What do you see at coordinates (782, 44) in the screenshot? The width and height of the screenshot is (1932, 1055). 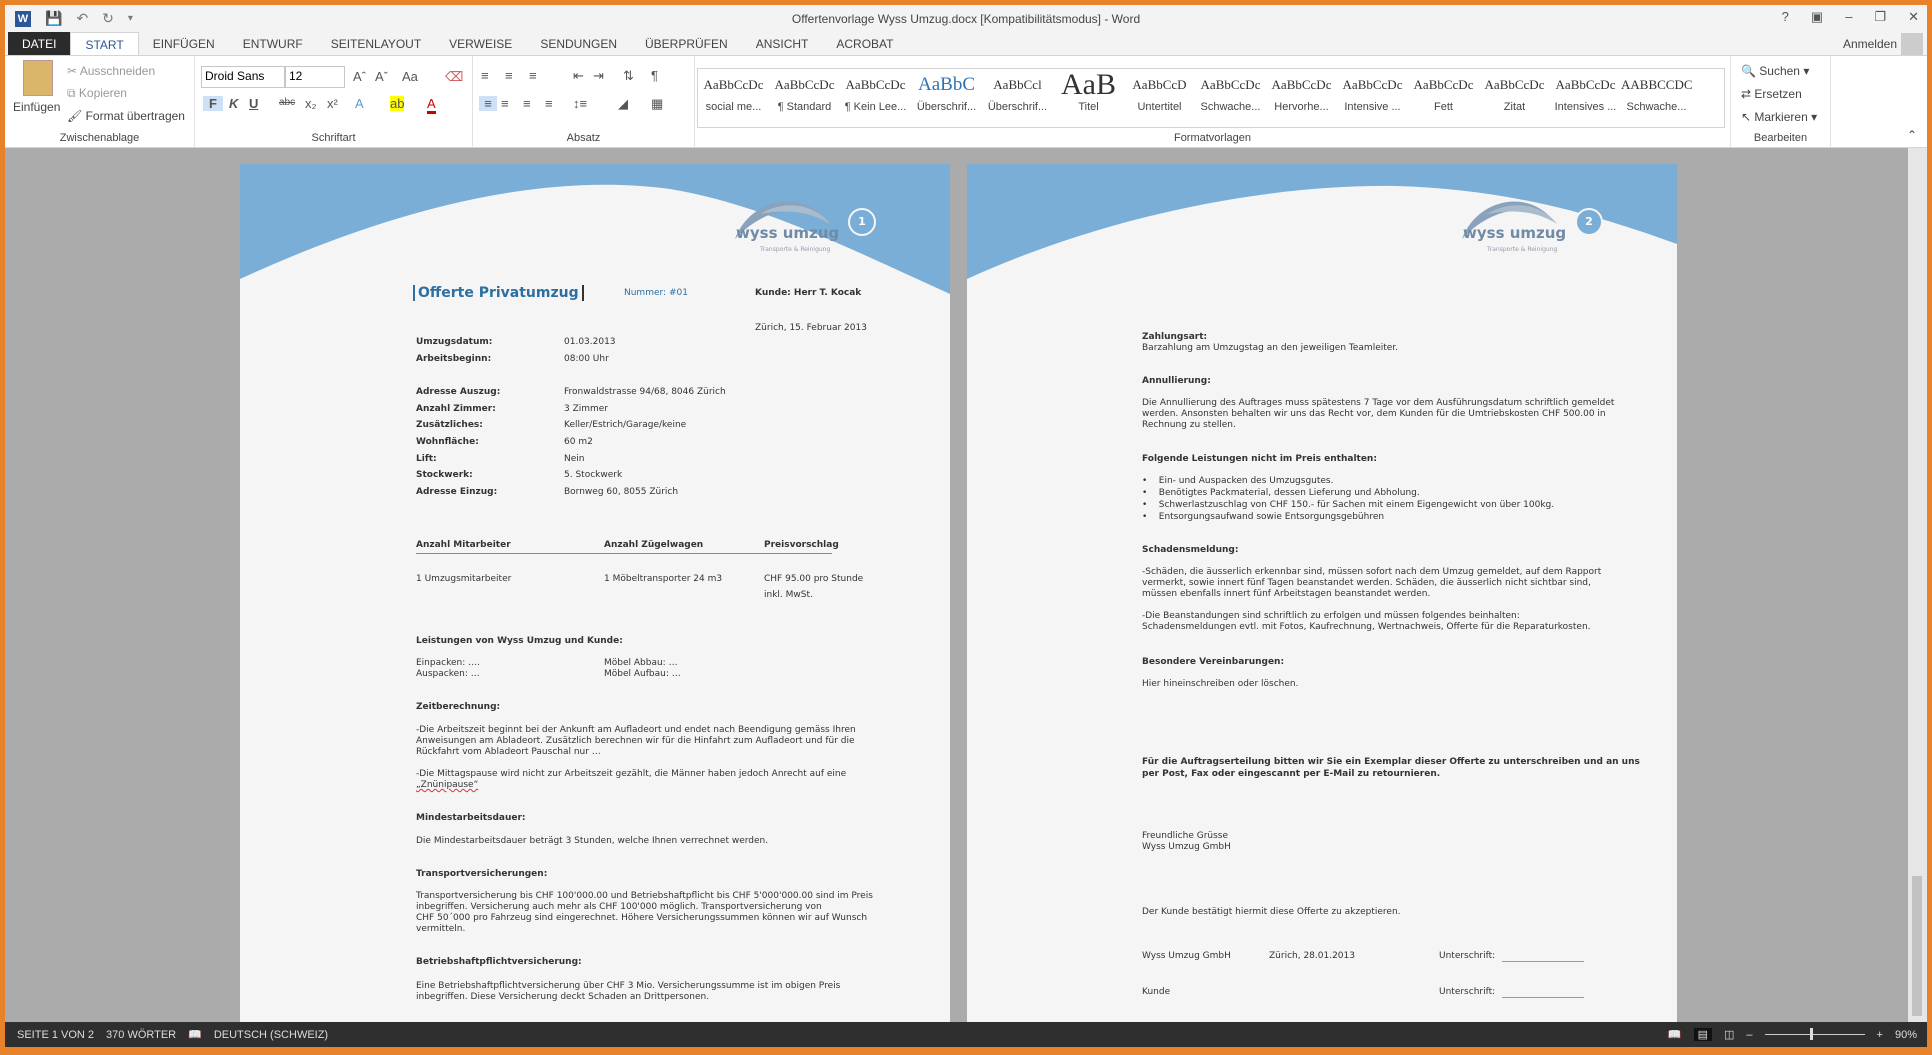 I see `tab-ansicht: ANSICHT` at bounding box center [782, 44].